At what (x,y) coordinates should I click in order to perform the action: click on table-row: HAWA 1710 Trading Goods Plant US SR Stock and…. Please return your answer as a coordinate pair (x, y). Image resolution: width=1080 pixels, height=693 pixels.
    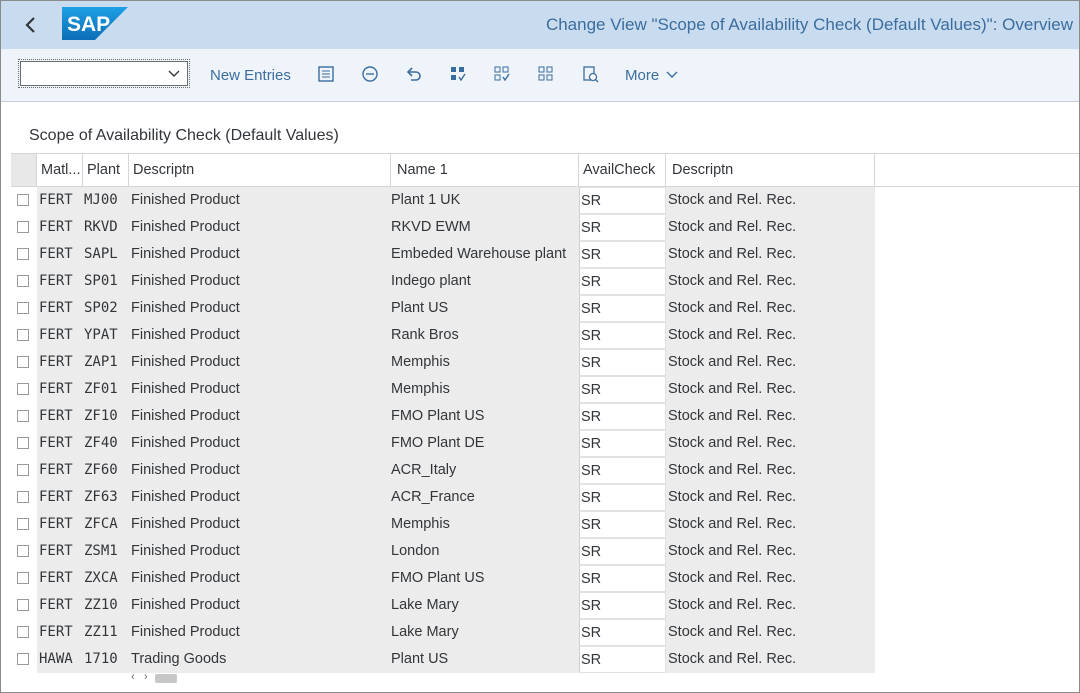
    Looking at the image, I should click on (545, 659).